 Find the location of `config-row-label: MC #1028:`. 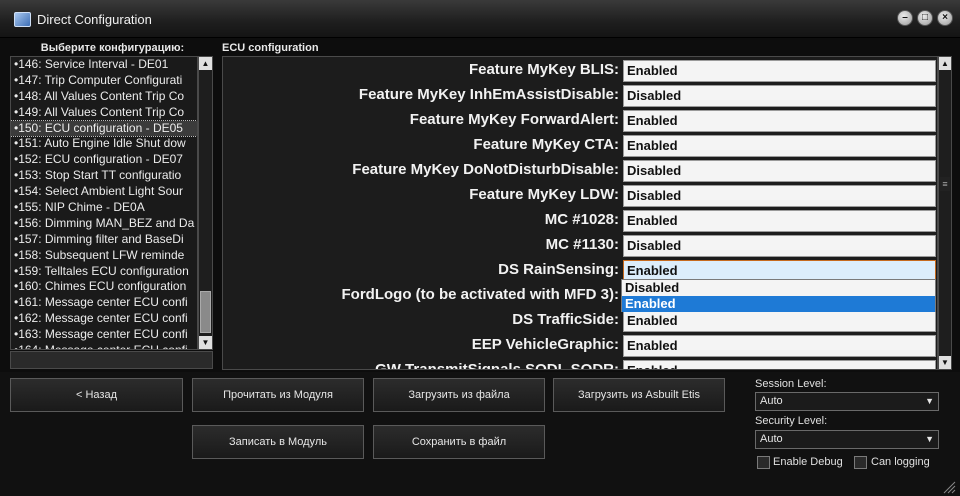

config-row-label: MC #1028: is located at coordinates (581, 219).